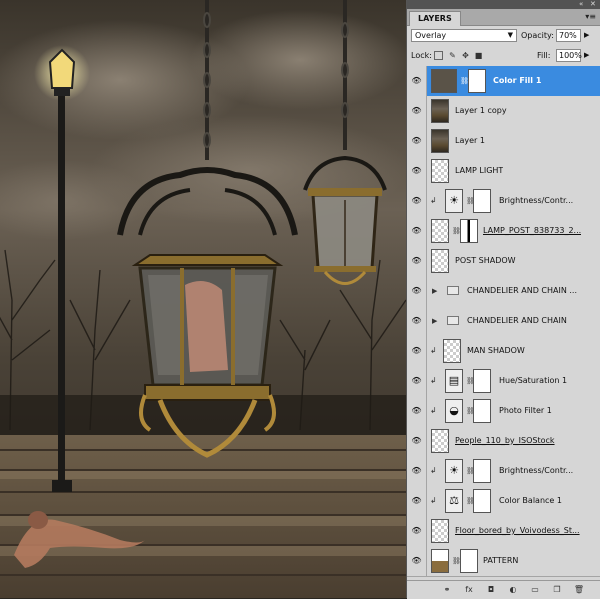 The image size is (600, 599). I want to click on blend-mode-select: Overlay ▼, so click(464, 35).